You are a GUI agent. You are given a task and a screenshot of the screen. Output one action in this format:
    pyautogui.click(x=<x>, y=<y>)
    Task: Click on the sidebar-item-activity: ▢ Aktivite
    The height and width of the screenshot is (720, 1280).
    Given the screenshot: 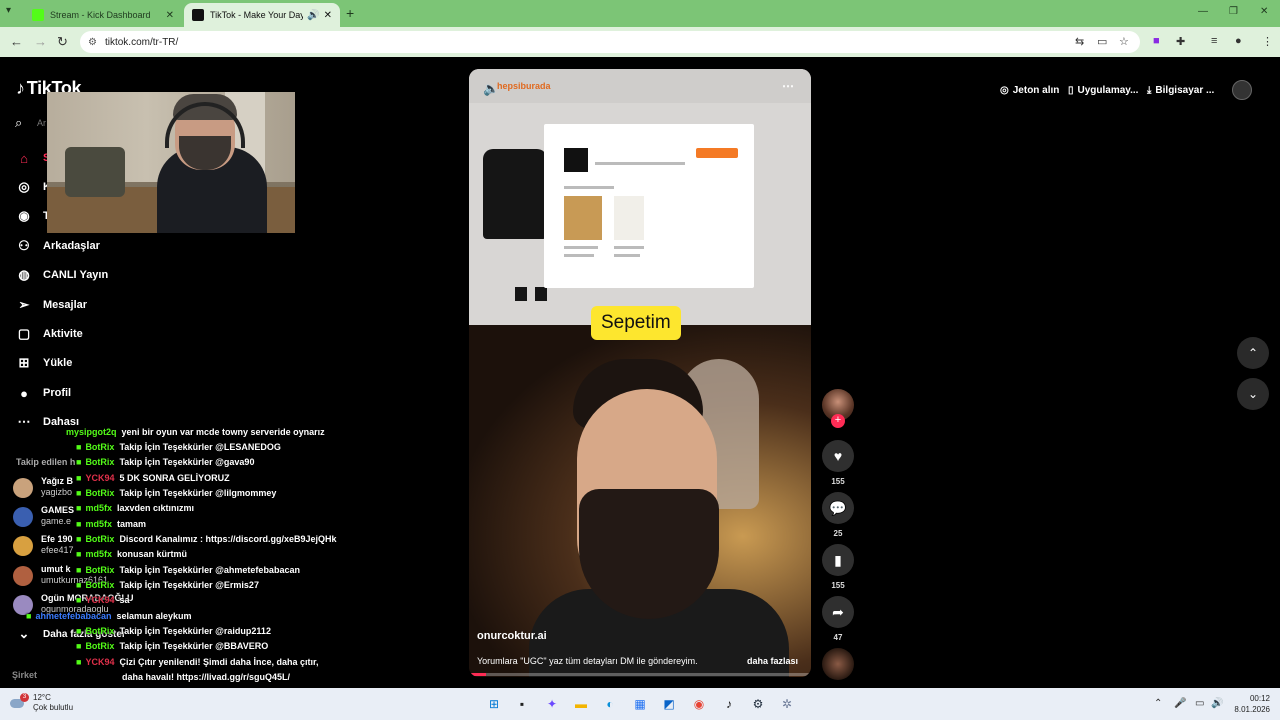 What is the action you would take?
    pyautogui.click(x=49, y=334)
    